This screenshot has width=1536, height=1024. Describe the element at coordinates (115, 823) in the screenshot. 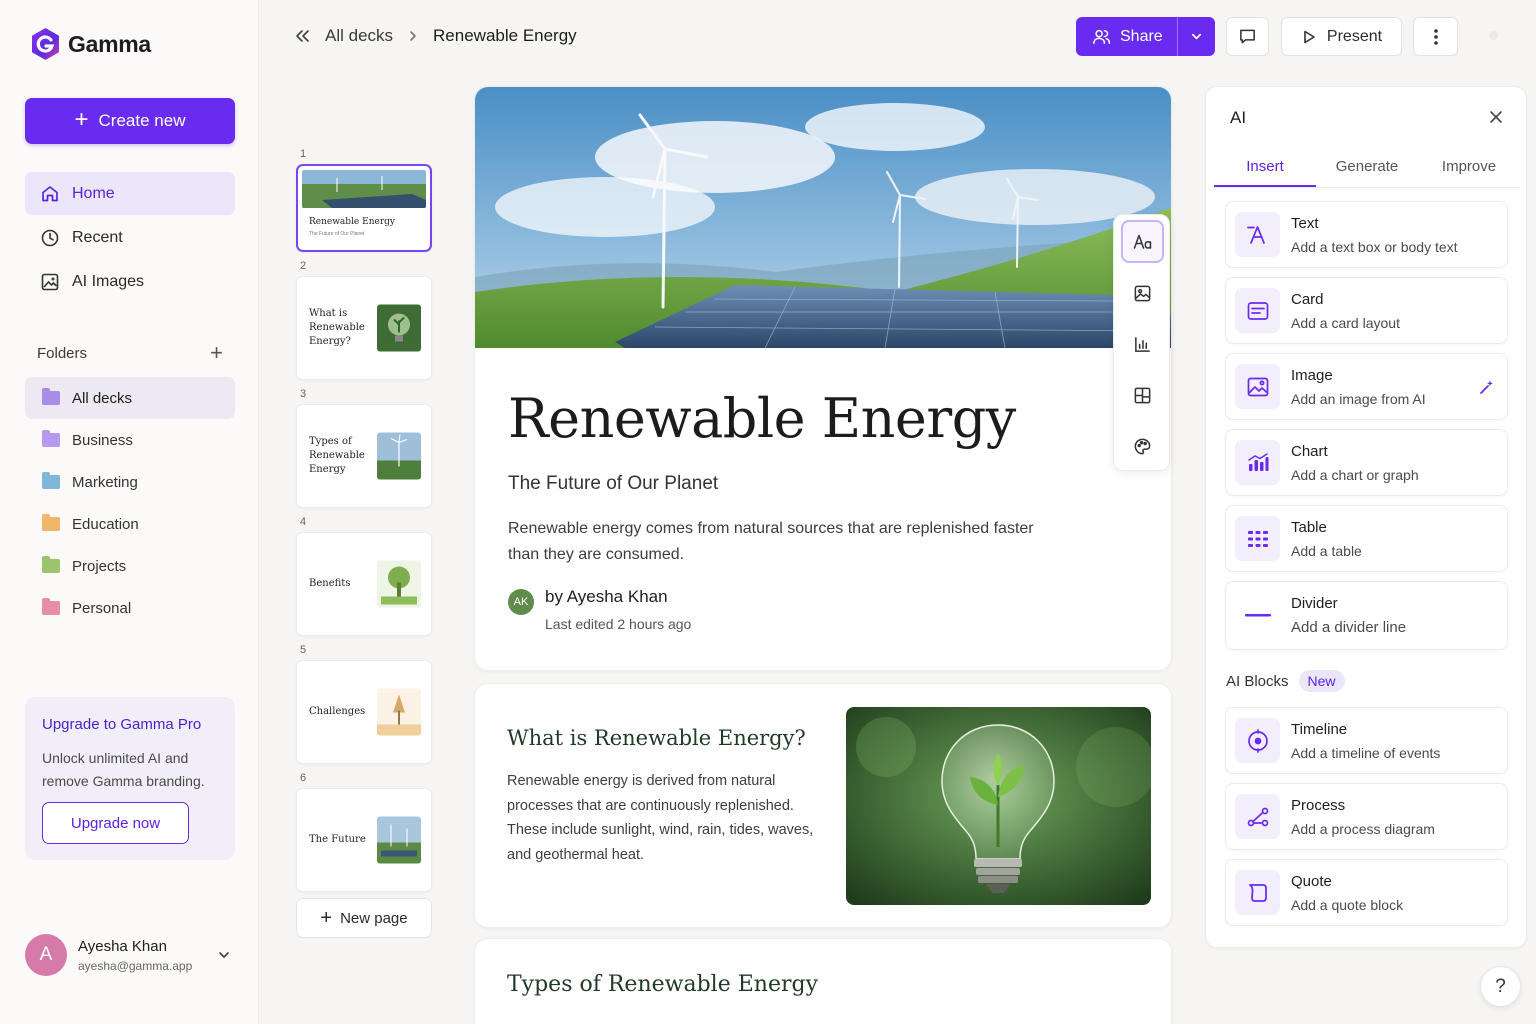

I see `upgrade-now-button: Upgrade now` at that location.